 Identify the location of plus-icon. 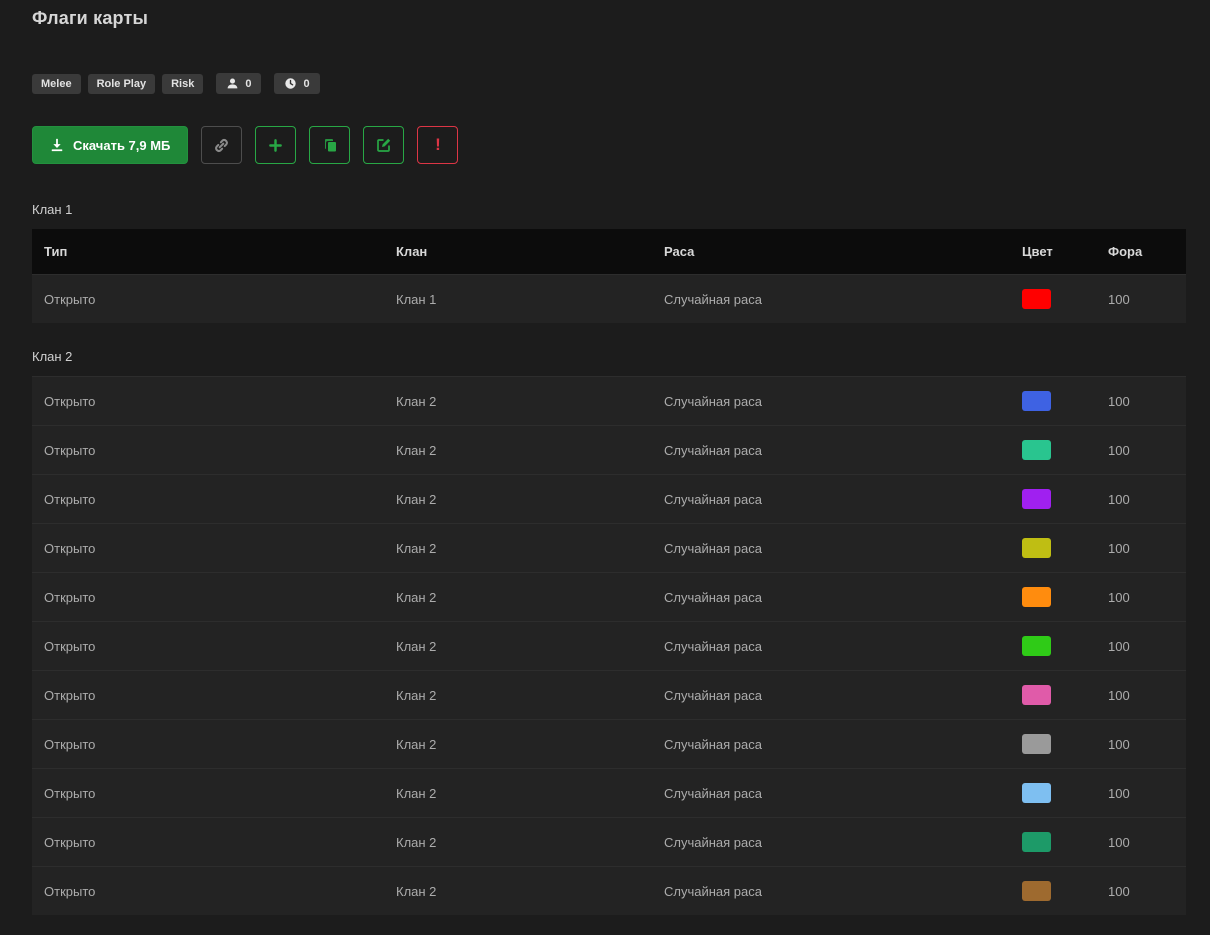
(276, 145).